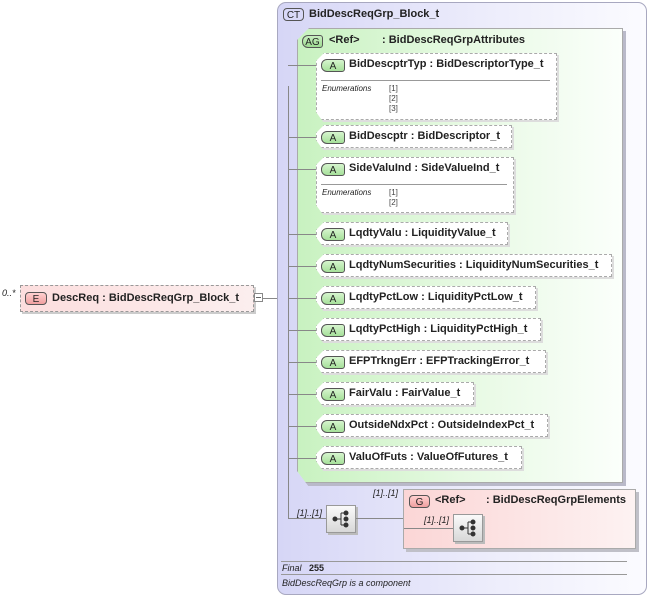  I want to click on attribute-fairvalu: A FairValu : FairValue_t, so click(395, 393).